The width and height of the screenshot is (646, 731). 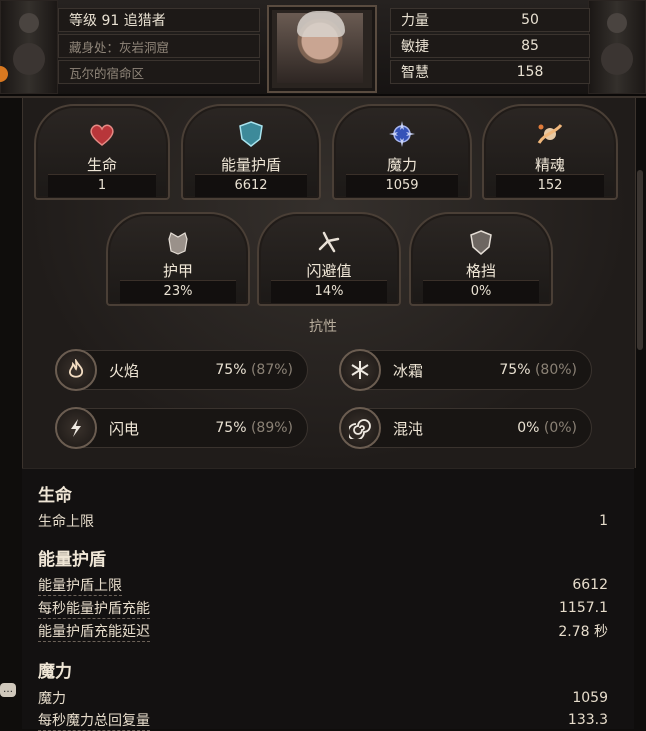 I want to click on stat-value: 2.78 秒, so click(x=583, y=632).